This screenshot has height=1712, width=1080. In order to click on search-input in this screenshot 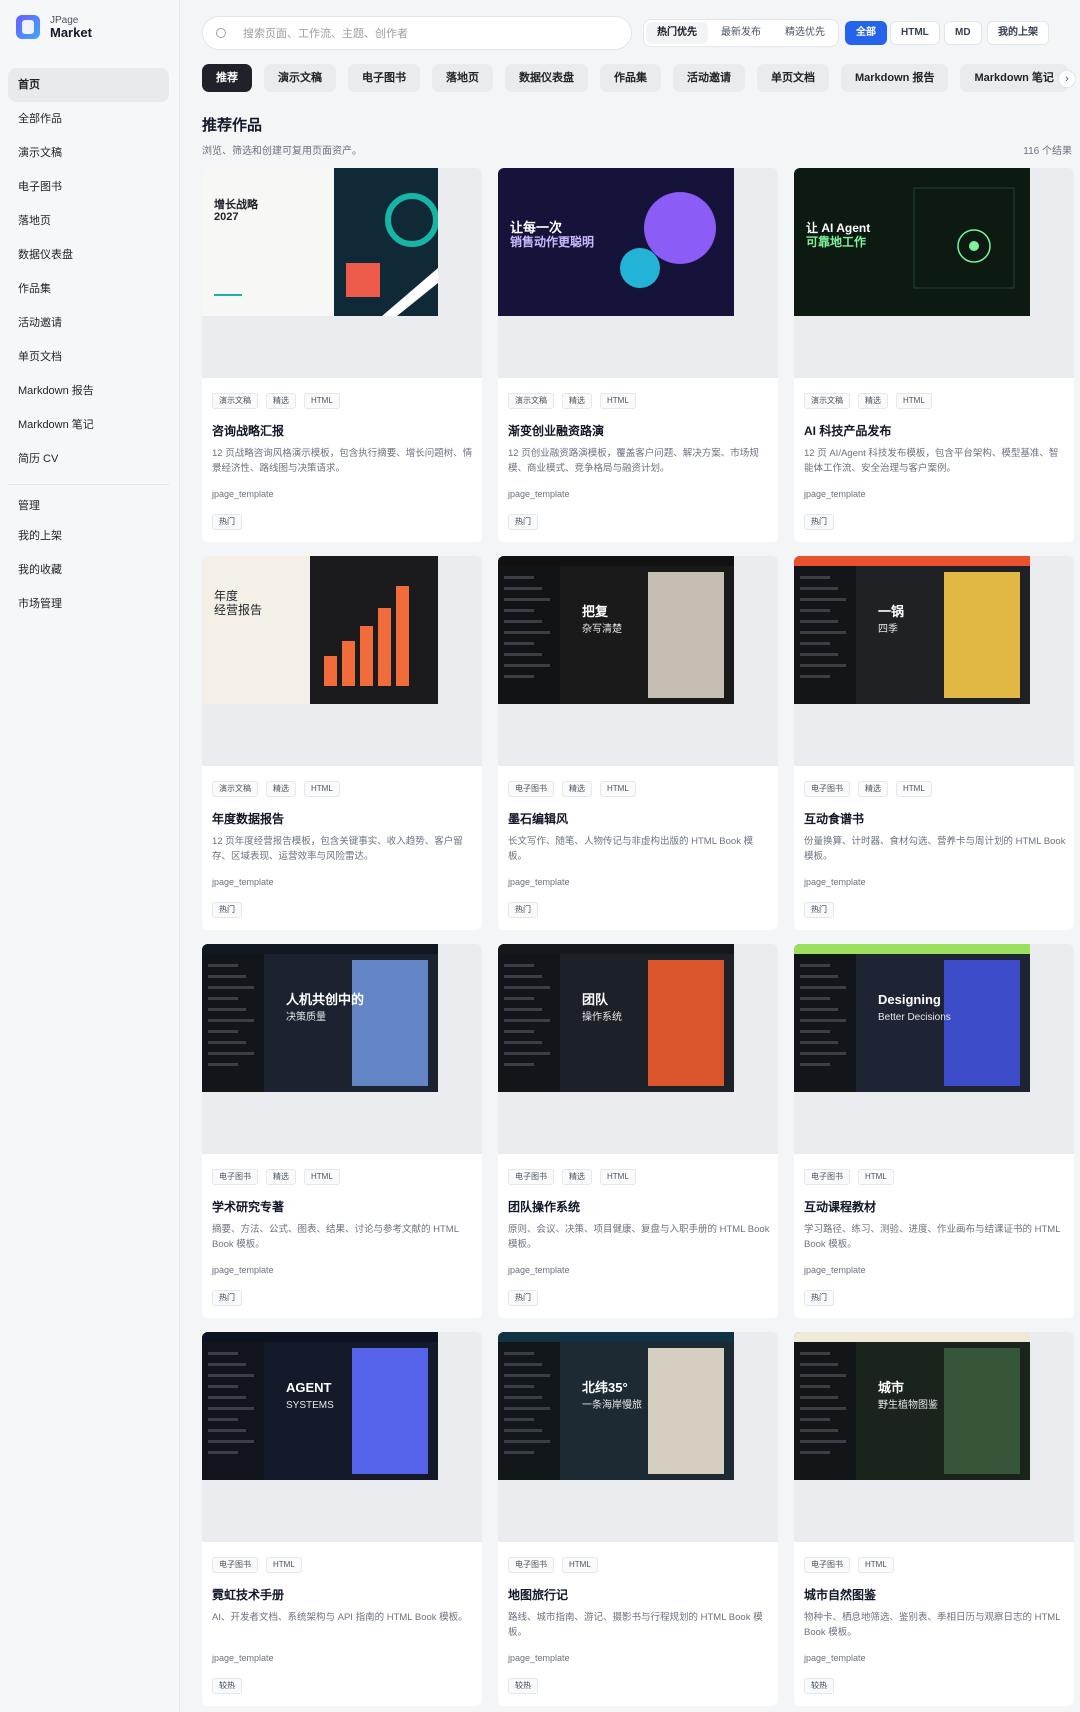, I will do `click(433, 34)`.